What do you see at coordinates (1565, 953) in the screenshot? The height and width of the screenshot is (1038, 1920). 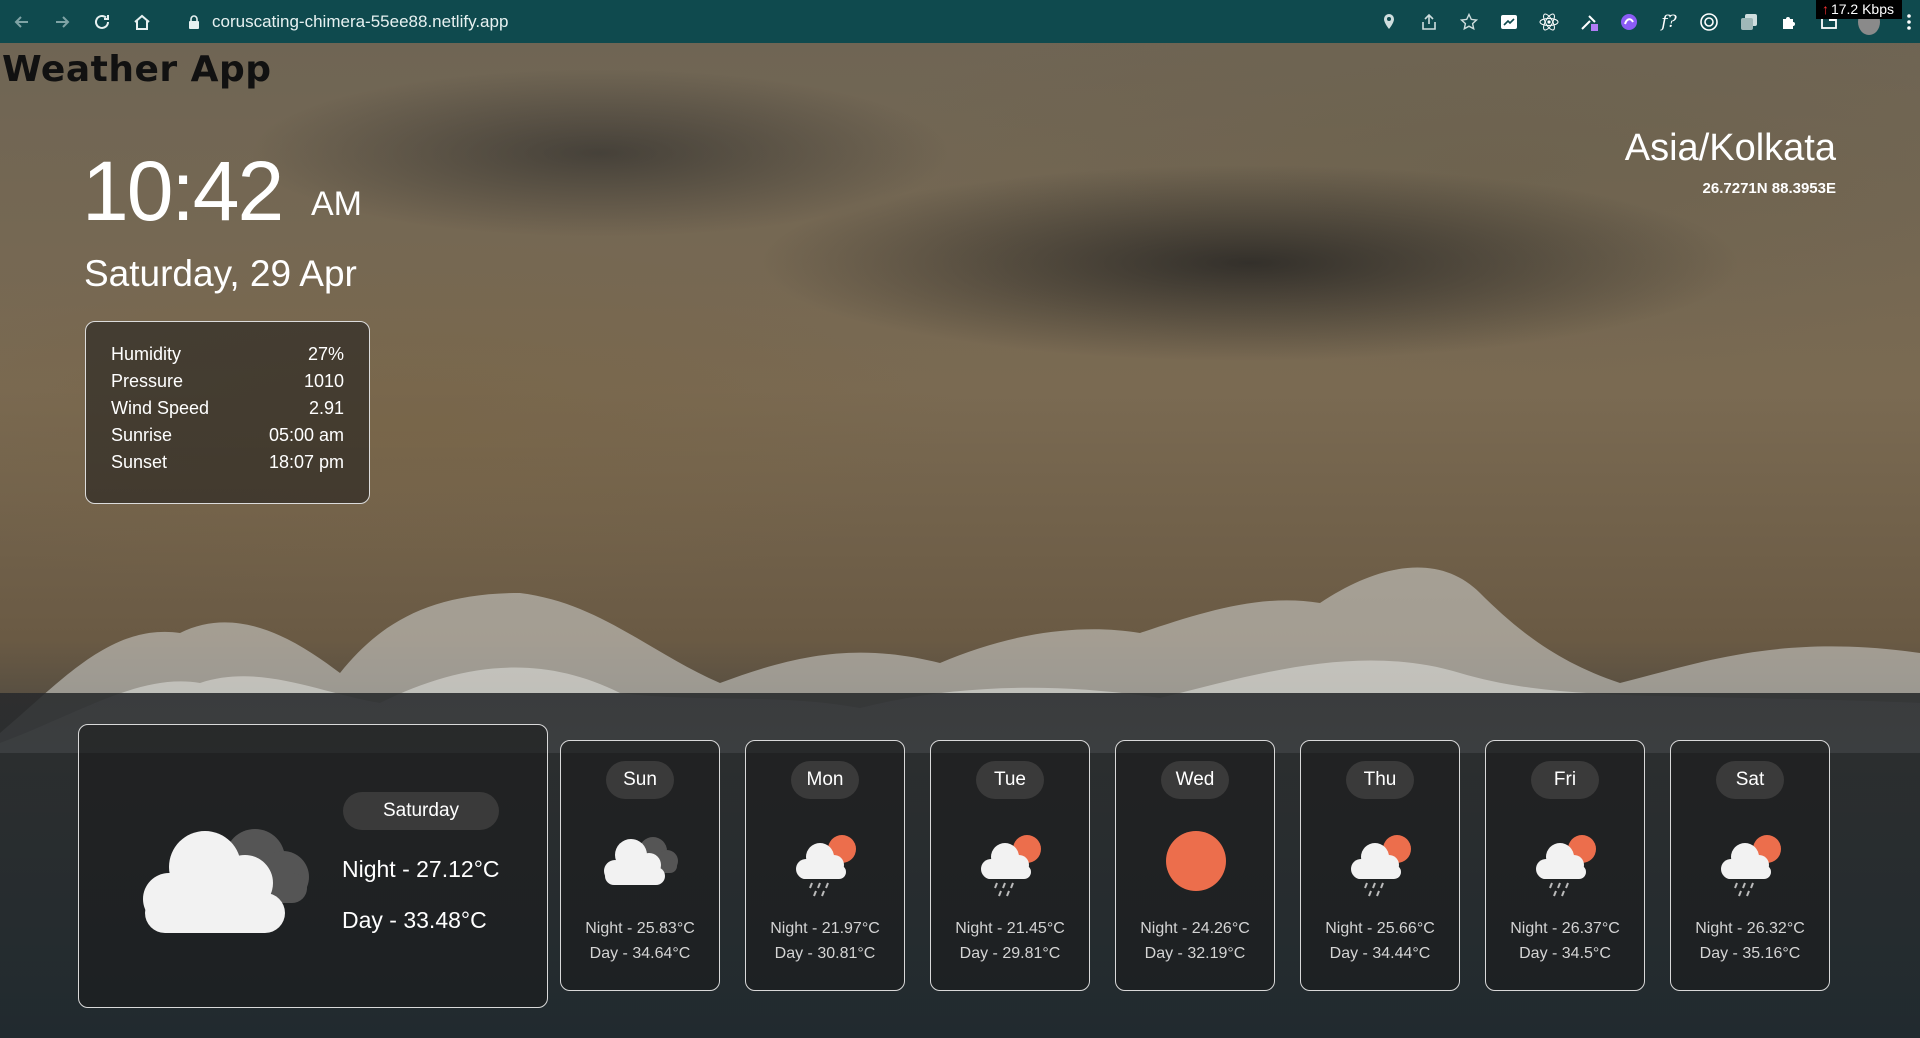 I see `forecast-day-temp: Day - 34.5°C` at bounding box center [1565, 953].